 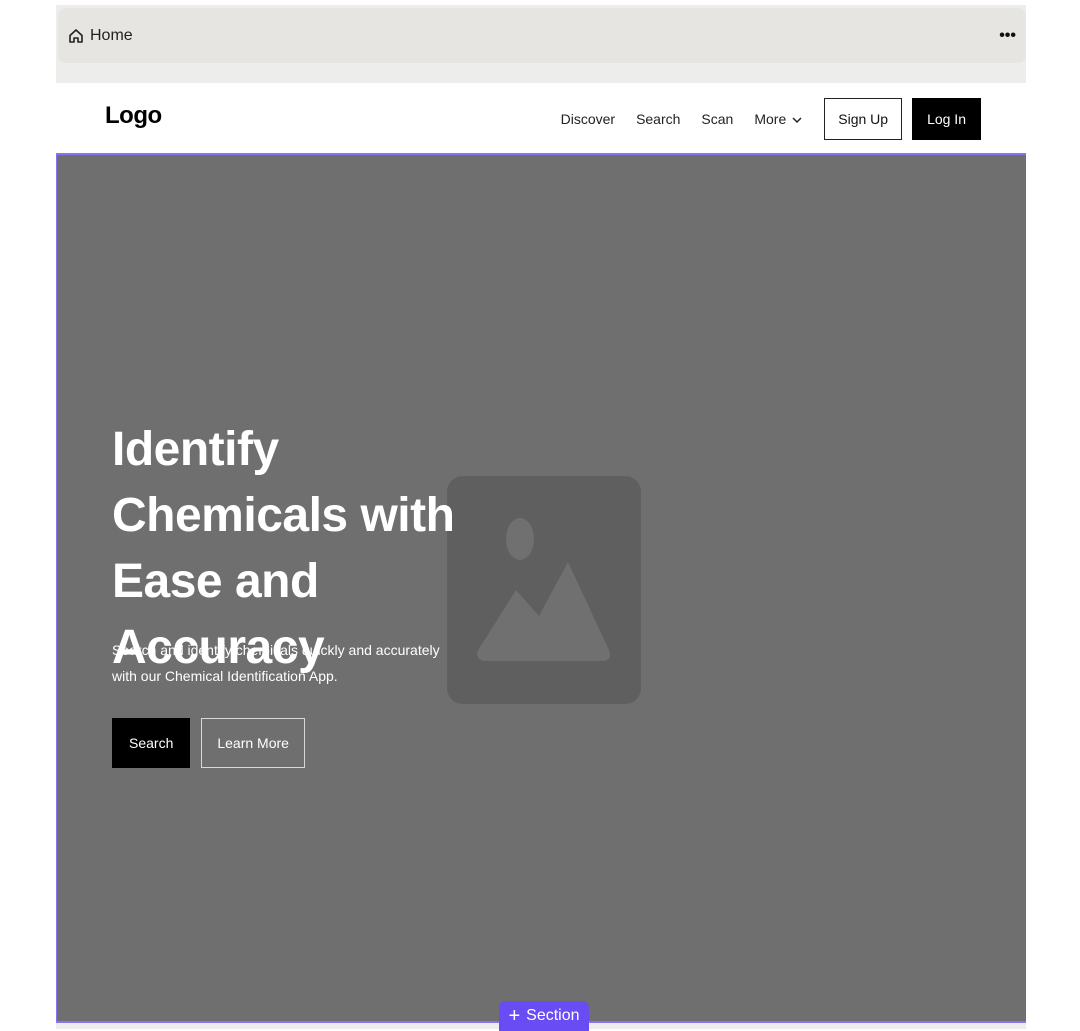 I want to click on home-icon, so click(x=76, y=36).